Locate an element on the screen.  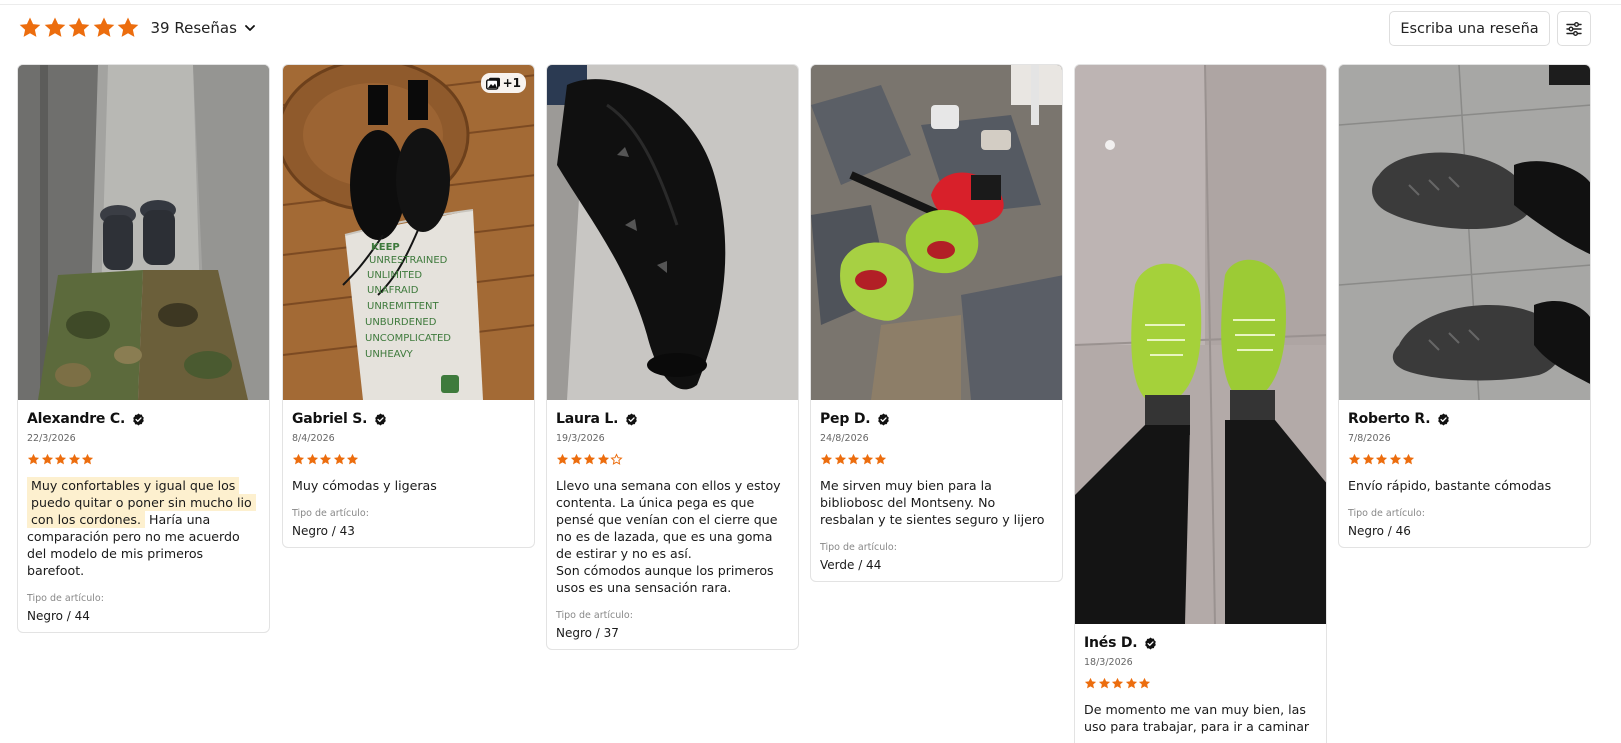
review-text: Muy cómodas y ligeras is located at coordinates (364, 485).